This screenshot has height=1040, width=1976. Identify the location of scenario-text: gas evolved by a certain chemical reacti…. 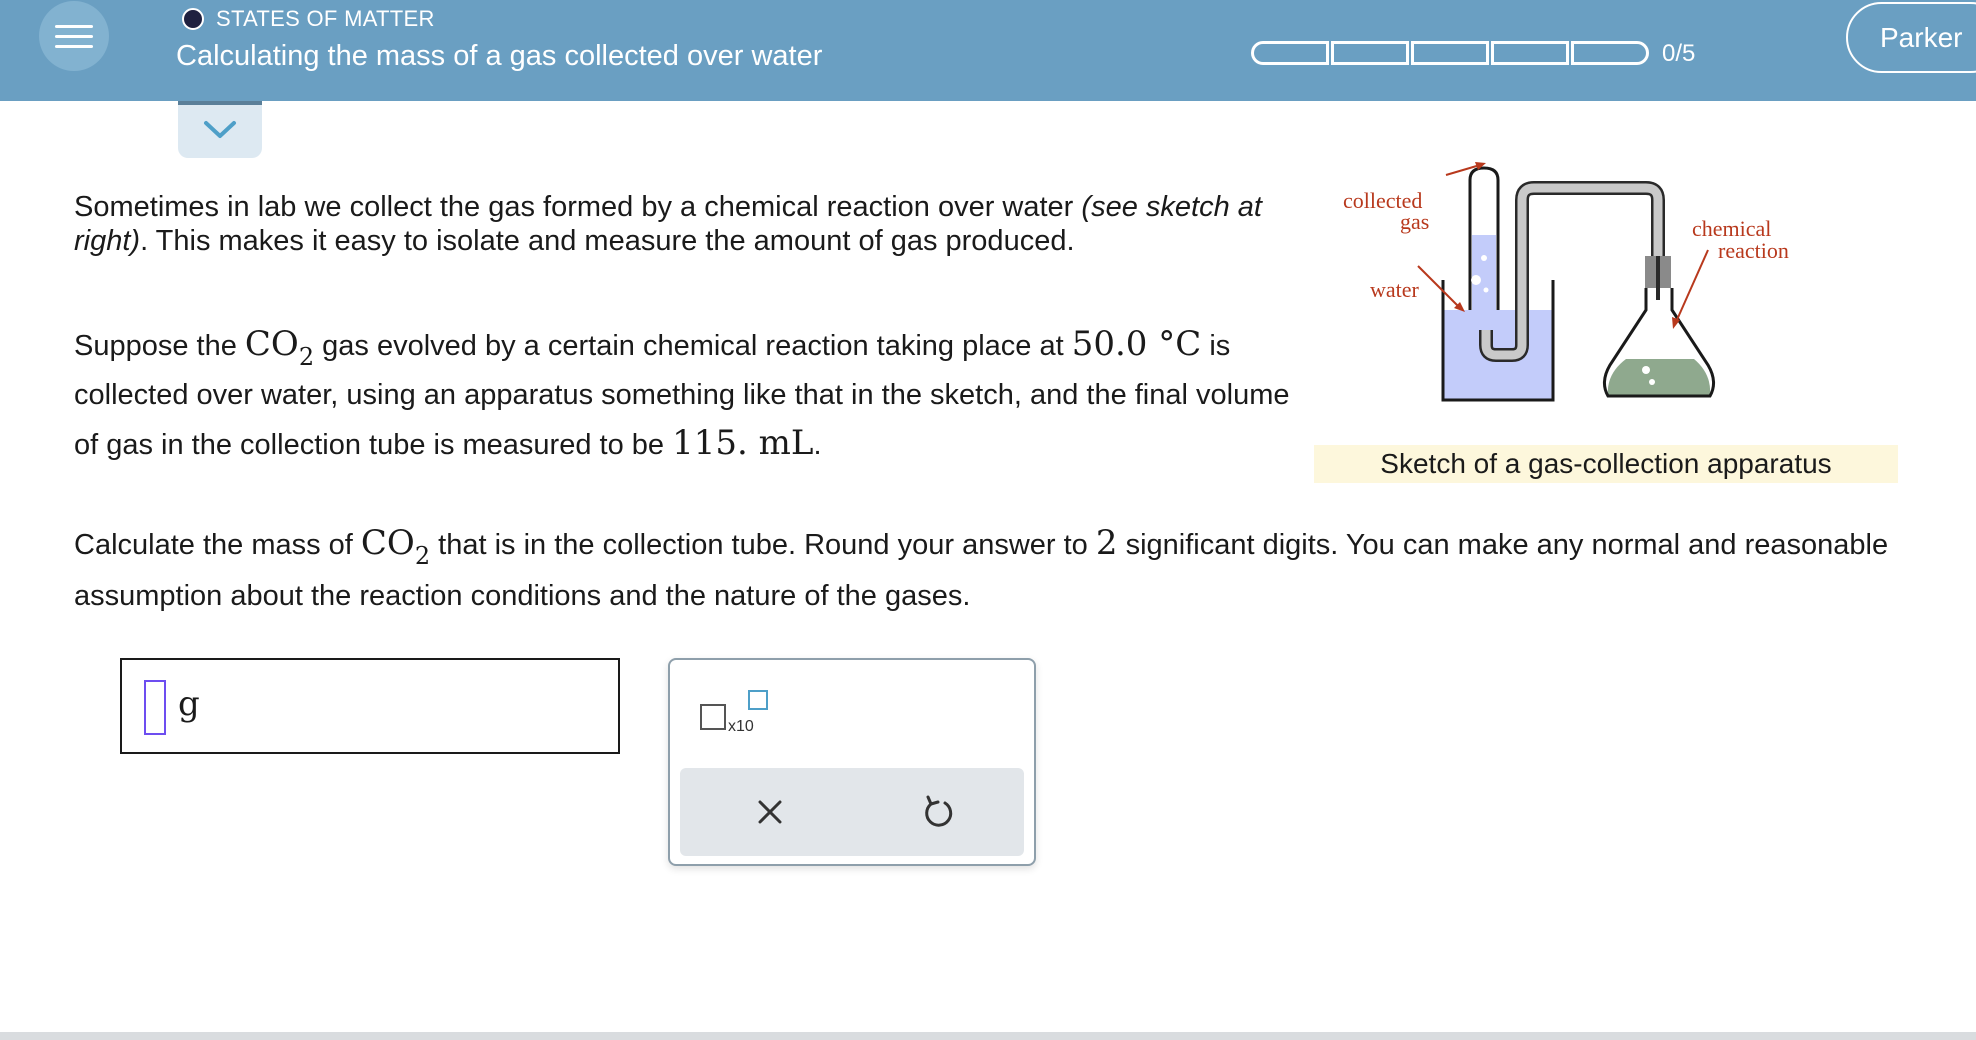
(693, 346).